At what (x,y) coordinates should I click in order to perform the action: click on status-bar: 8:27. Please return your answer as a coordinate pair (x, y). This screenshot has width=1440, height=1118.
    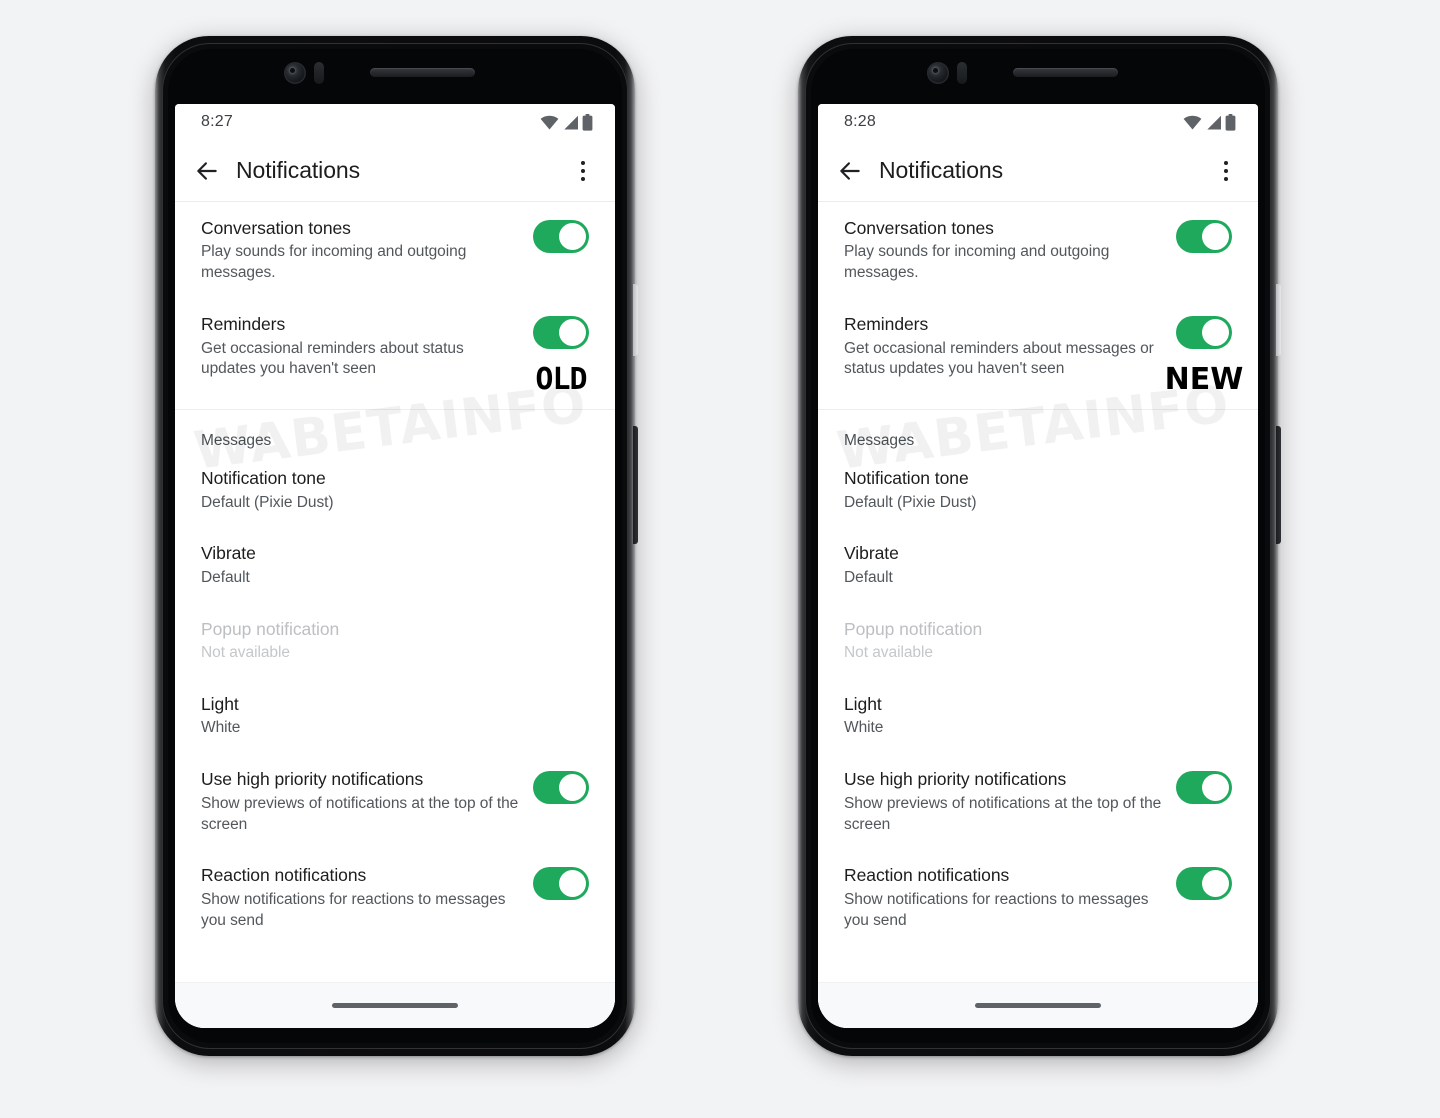
    Looking at the image, I should click on (395, 122).